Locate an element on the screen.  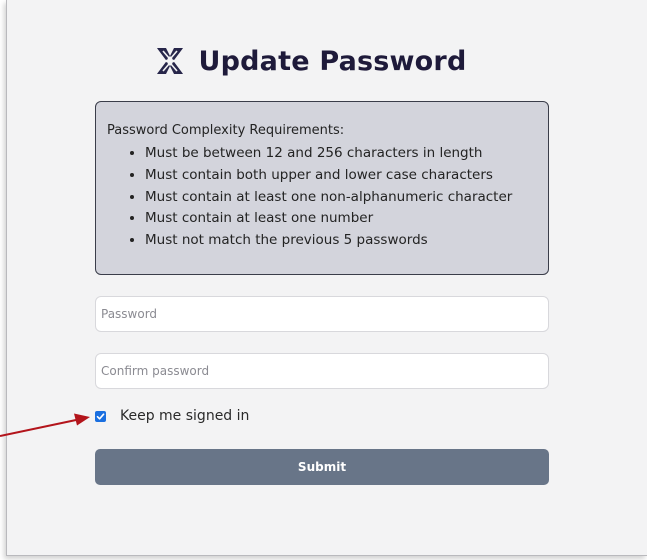
keep-signed-in-checkbox is located at coordinates (100, 416).